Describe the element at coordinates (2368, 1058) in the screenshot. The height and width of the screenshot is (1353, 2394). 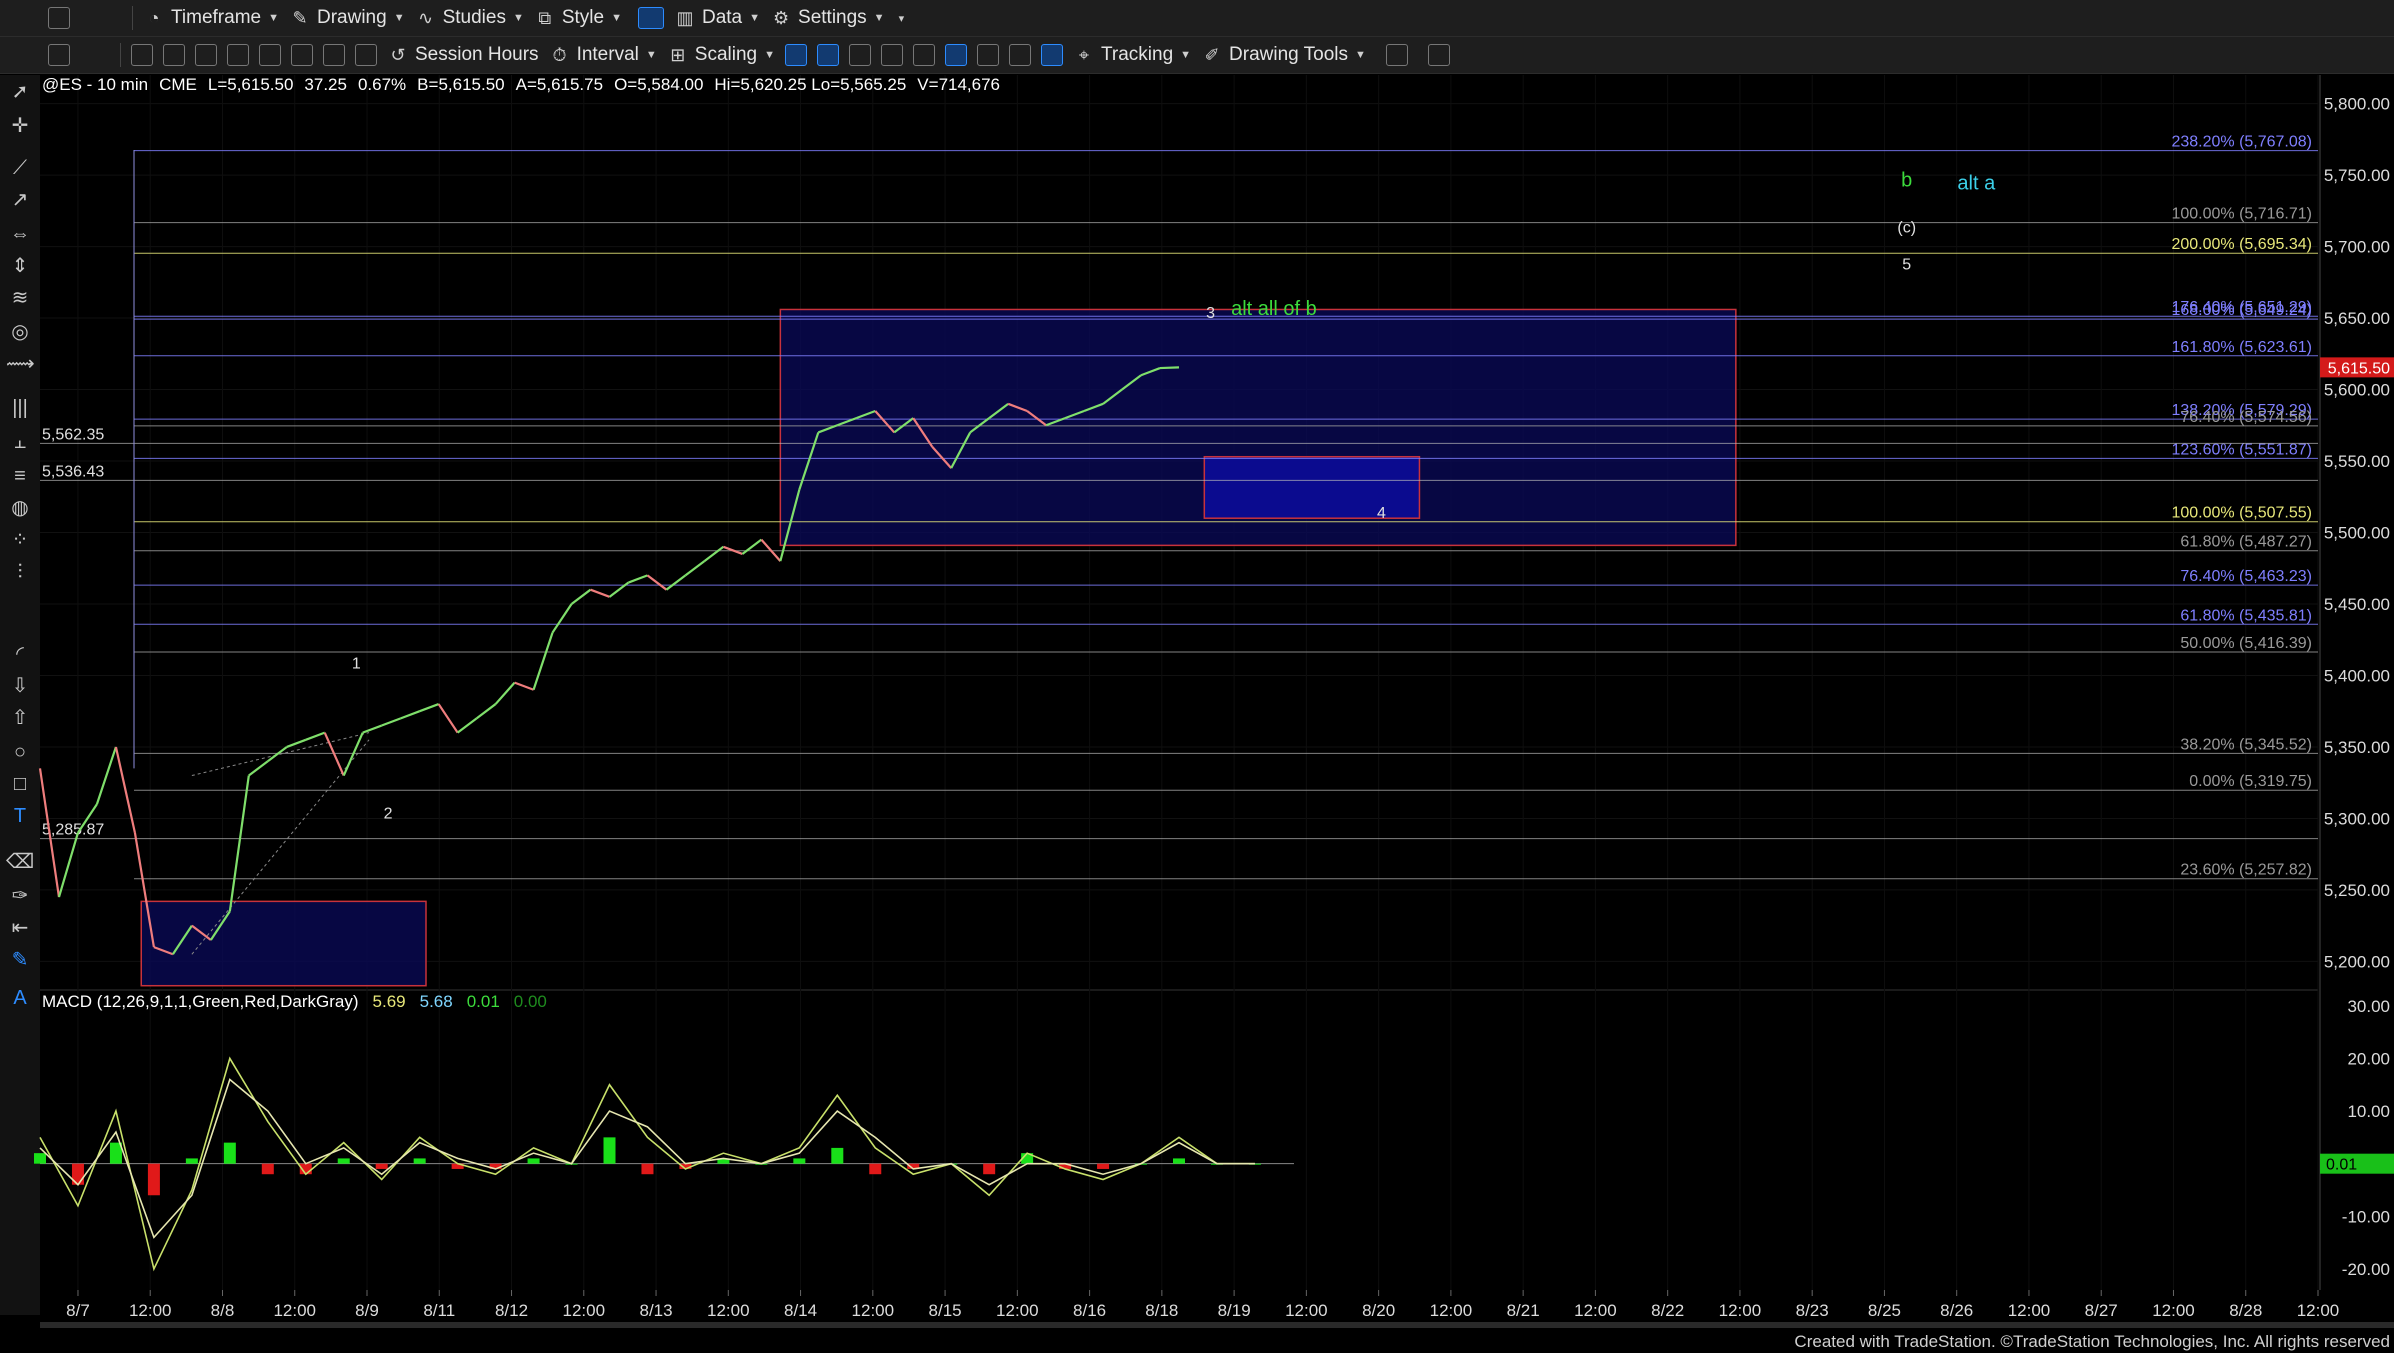
I see `macd-tick-label: 20.00` at that location.